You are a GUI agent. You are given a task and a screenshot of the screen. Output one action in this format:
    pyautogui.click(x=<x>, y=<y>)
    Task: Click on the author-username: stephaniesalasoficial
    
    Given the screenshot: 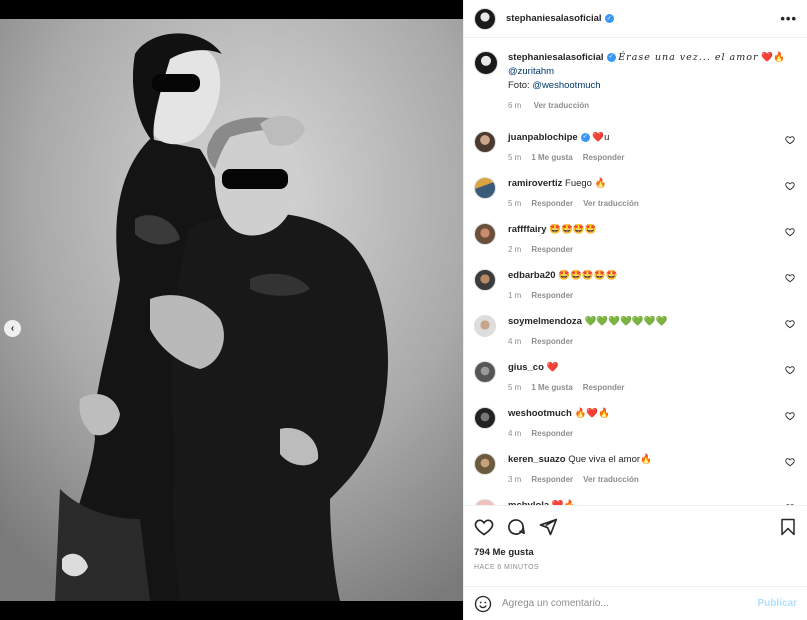 What is the action you would take?
    pyautogui.click(x=554, y=18)
    